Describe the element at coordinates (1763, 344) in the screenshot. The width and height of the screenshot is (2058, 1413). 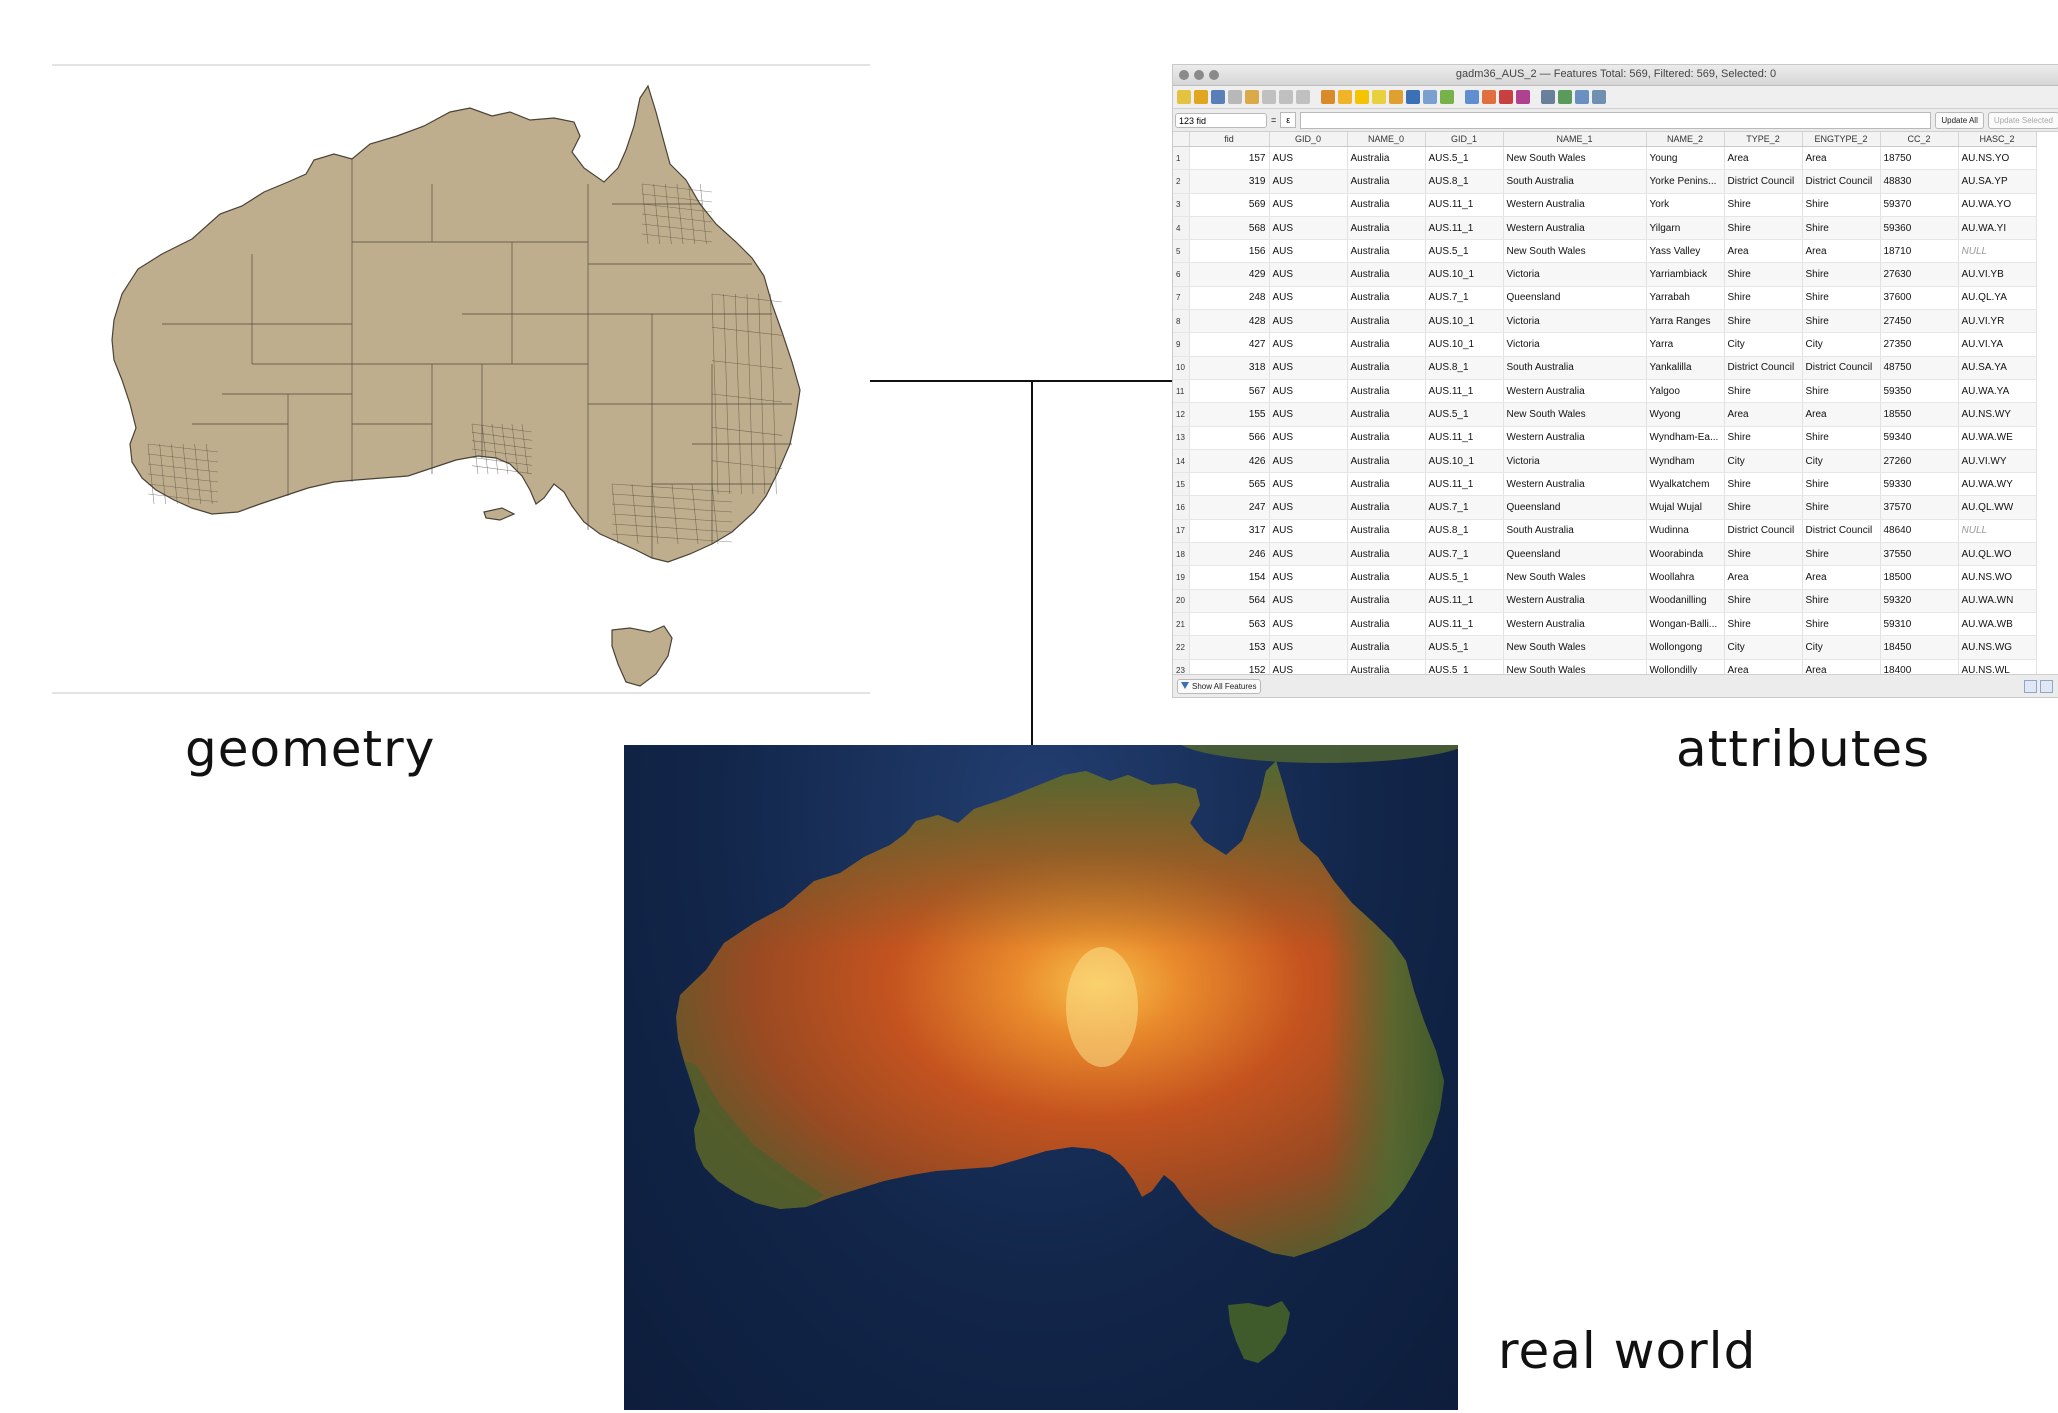
I see `table-cell-type-2: City` at that location.